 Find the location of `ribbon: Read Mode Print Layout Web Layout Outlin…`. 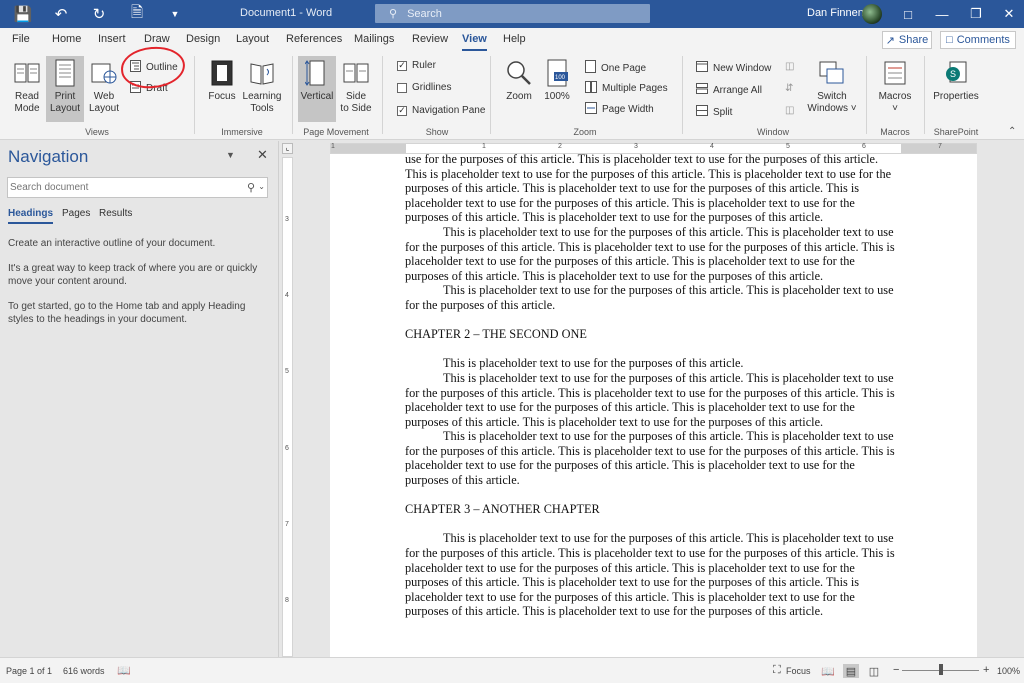

ribbon: Read Mode Print Layout Web Layout Outlin… is located at coordinates (512, 96).